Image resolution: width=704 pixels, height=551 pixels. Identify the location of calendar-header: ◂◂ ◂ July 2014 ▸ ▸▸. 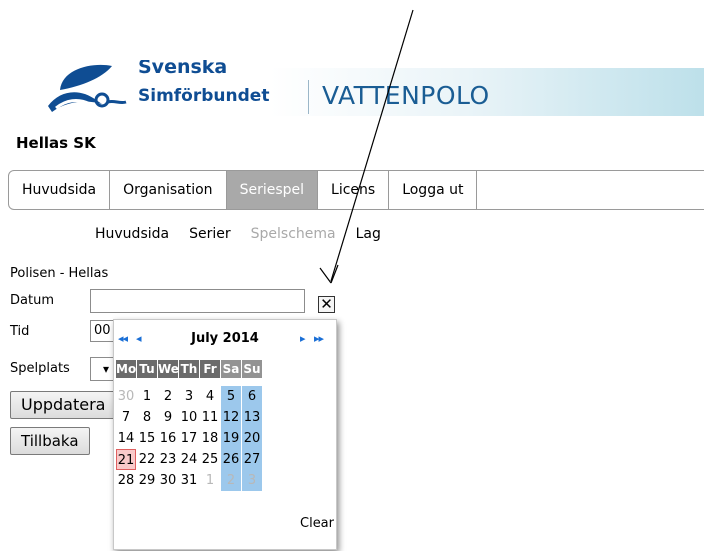
(225, 340).